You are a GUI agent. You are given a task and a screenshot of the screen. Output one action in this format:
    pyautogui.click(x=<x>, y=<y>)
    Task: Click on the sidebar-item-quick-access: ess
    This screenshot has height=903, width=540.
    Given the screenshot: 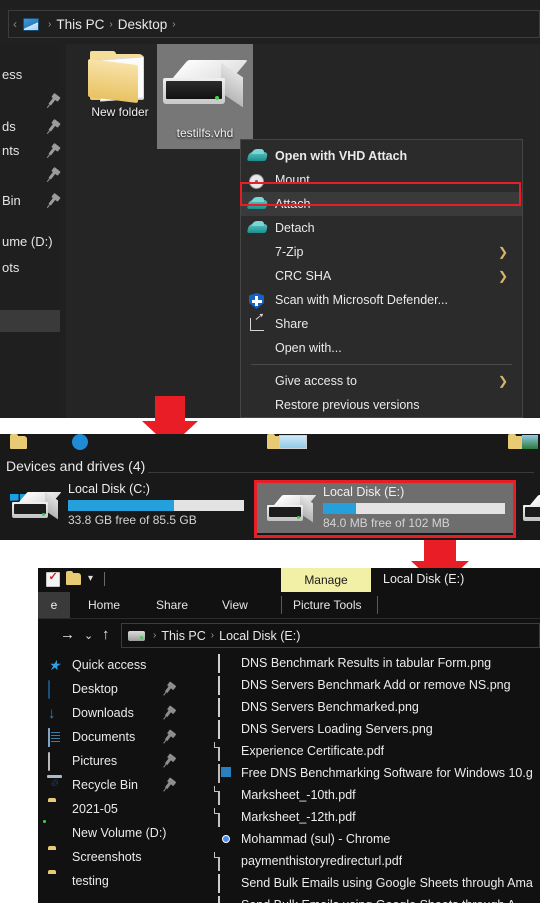 What is the action you would take?
    pyautogui.click(x=30, y=74)
    